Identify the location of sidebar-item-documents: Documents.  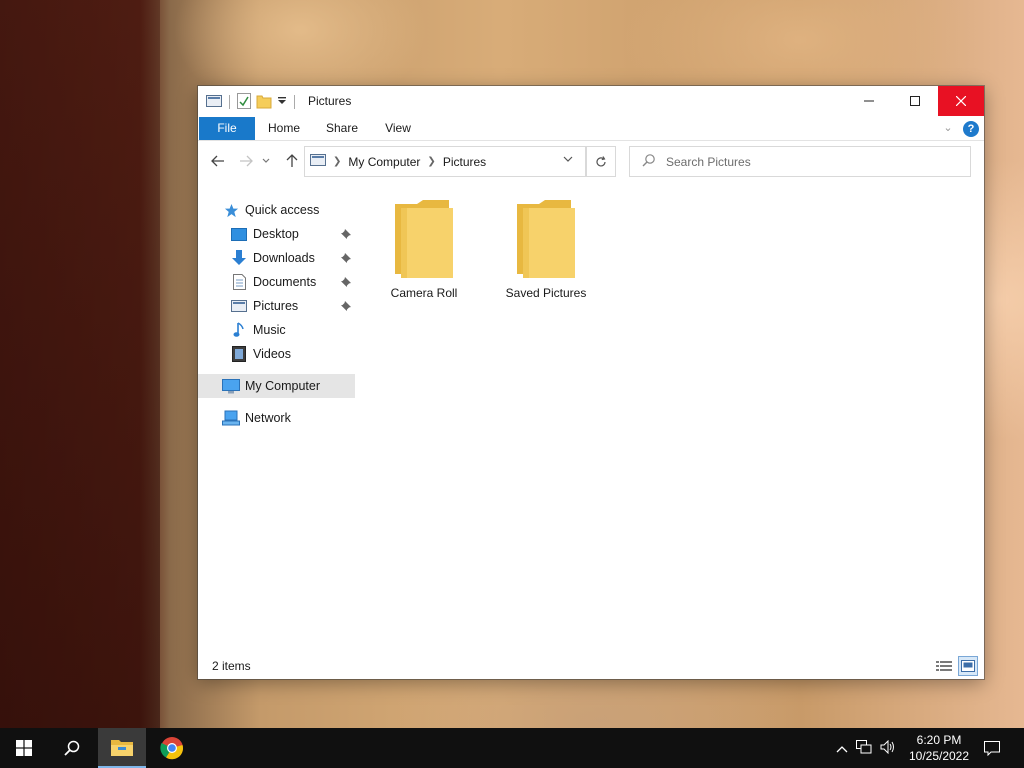
(276, 282).